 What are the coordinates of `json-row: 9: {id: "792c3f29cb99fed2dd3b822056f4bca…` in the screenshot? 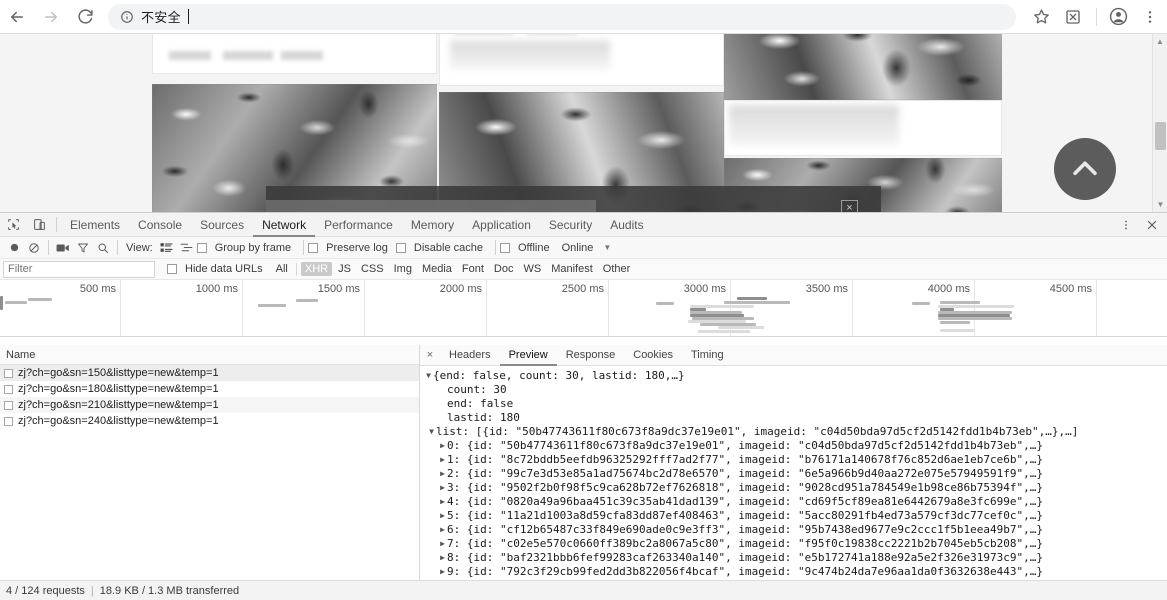 It's located at (795, 572).